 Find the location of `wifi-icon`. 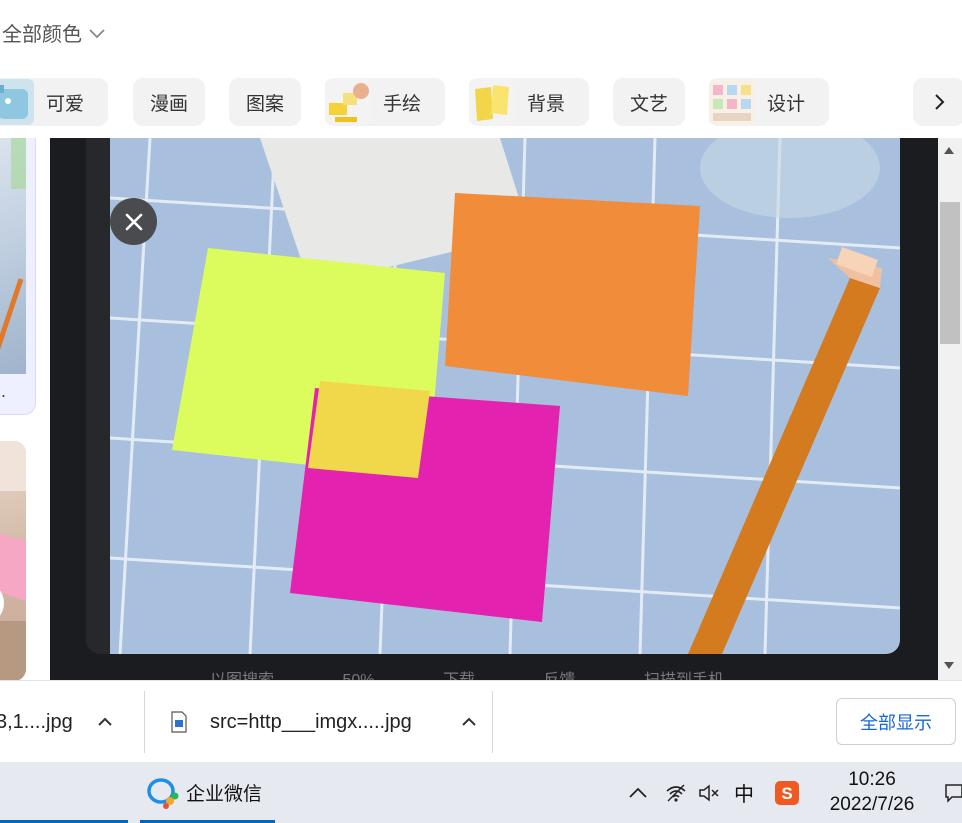

wifi-icon is located at coordinates (676, 793).